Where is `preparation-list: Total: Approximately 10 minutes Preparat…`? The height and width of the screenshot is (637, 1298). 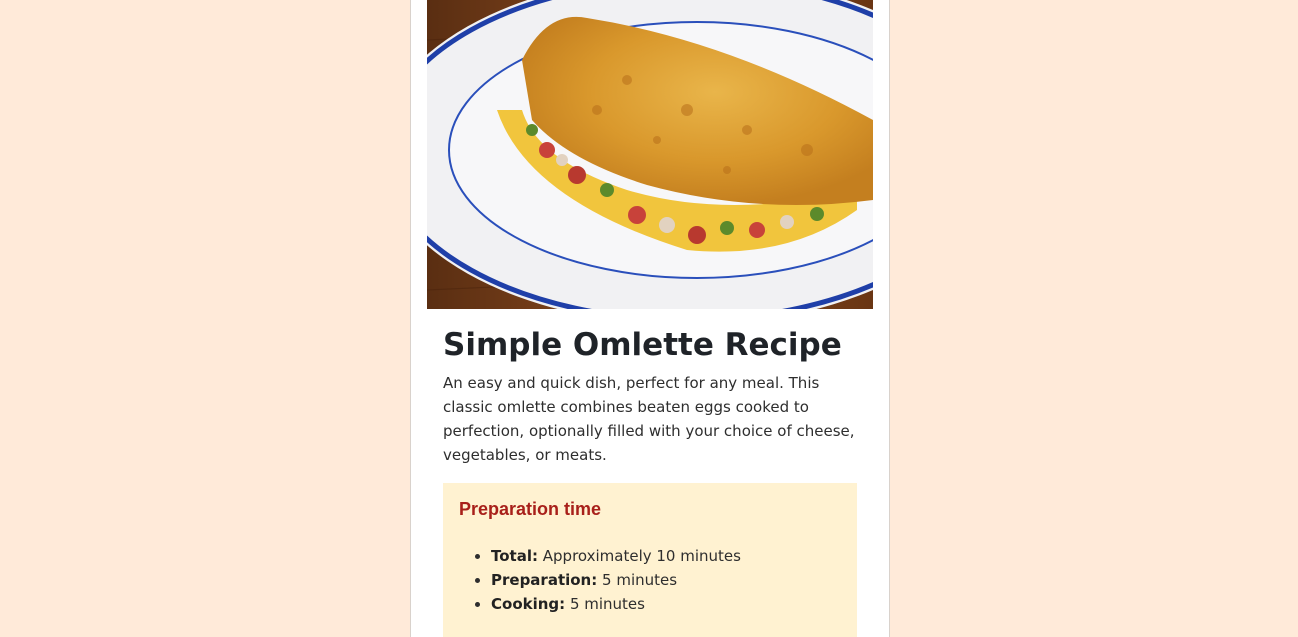 preparation-list: Total: Approximately 10 minutes Preparat… is located at coordinates (600, 580).